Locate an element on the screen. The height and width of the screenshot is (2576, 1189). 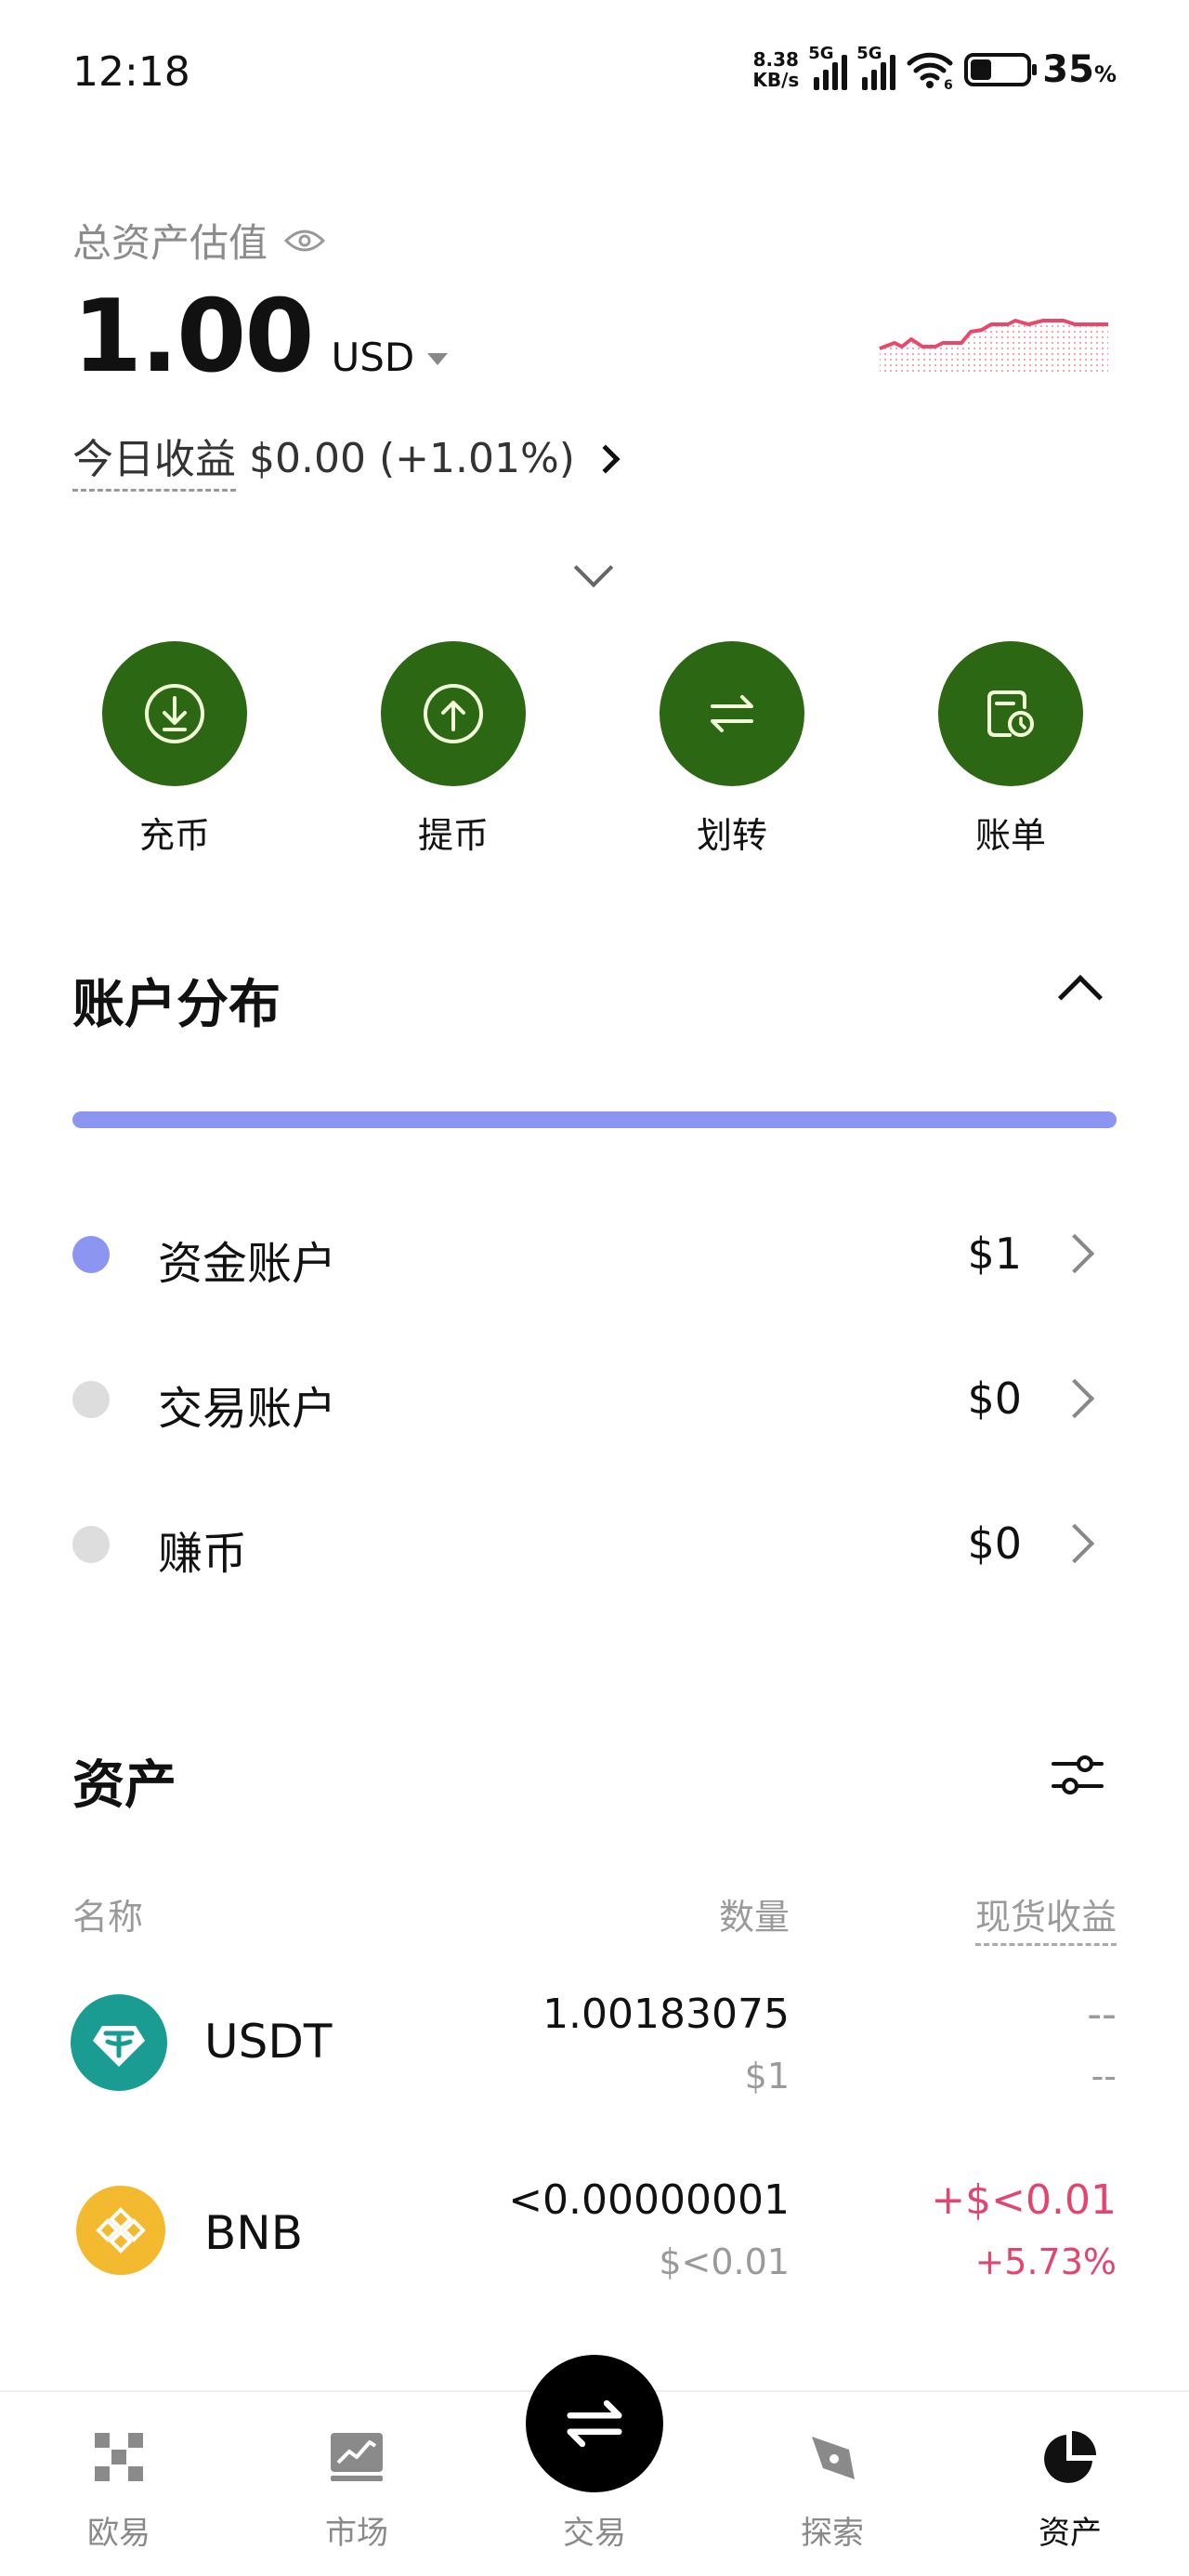
bottom-tab-bar: 欧易 市场 交易 探索 资产 is located at coordinates (594, 2465).